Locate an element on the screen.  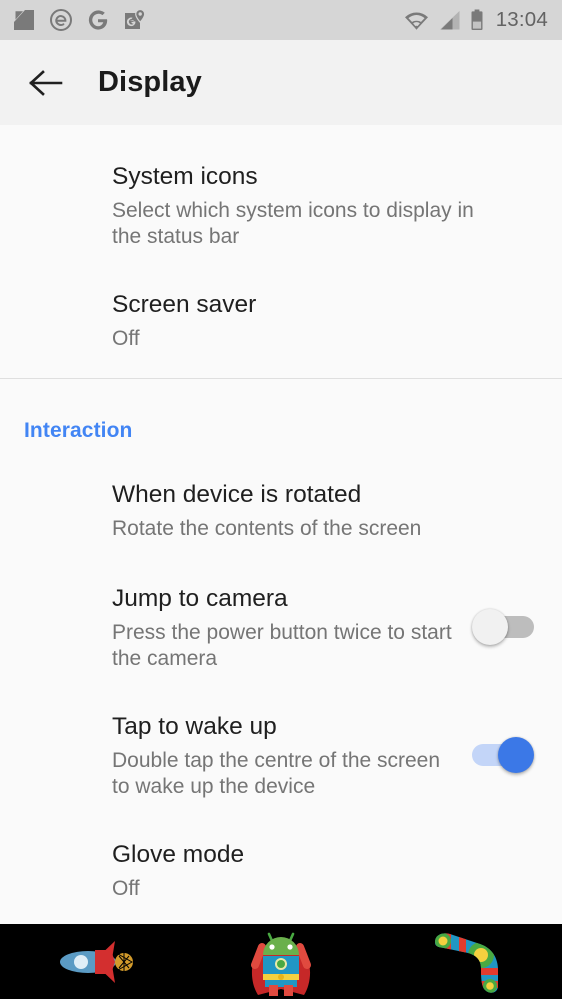
back-button is located at coordinates (46, 83).